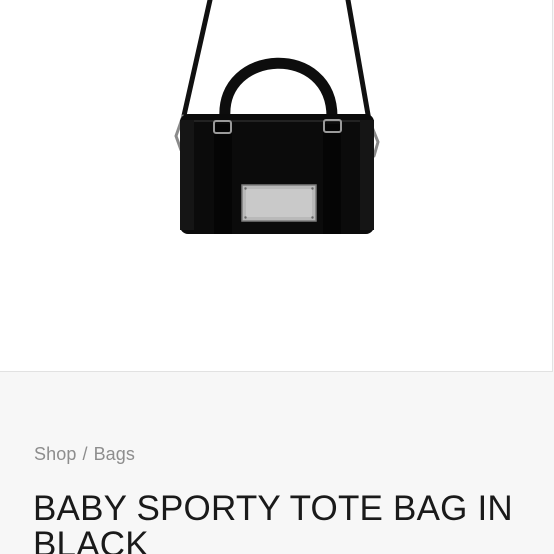 Image resolution: width=554 pixels, height=554 pixels. Describe the element at coordinates (273, 521) in the screenshot. I see `product-title: BABY SPORTY TOTE BAG IN BLACK` at that location.